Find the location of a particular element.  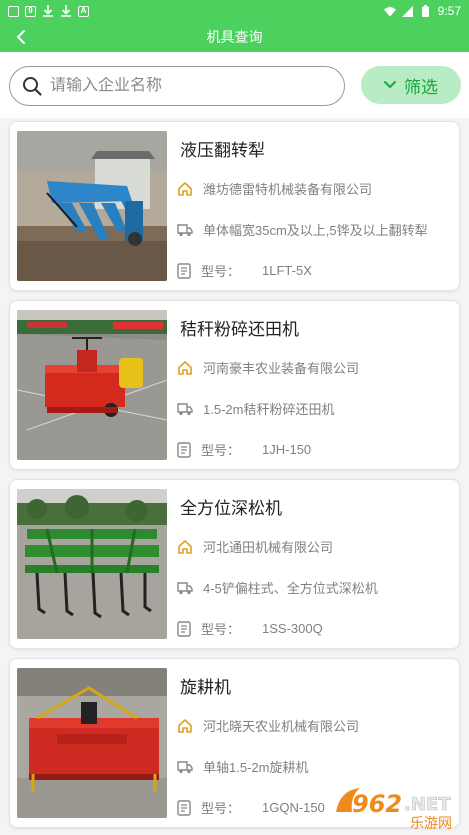

a-notification-icon: A is located at coordinates (83, 11).